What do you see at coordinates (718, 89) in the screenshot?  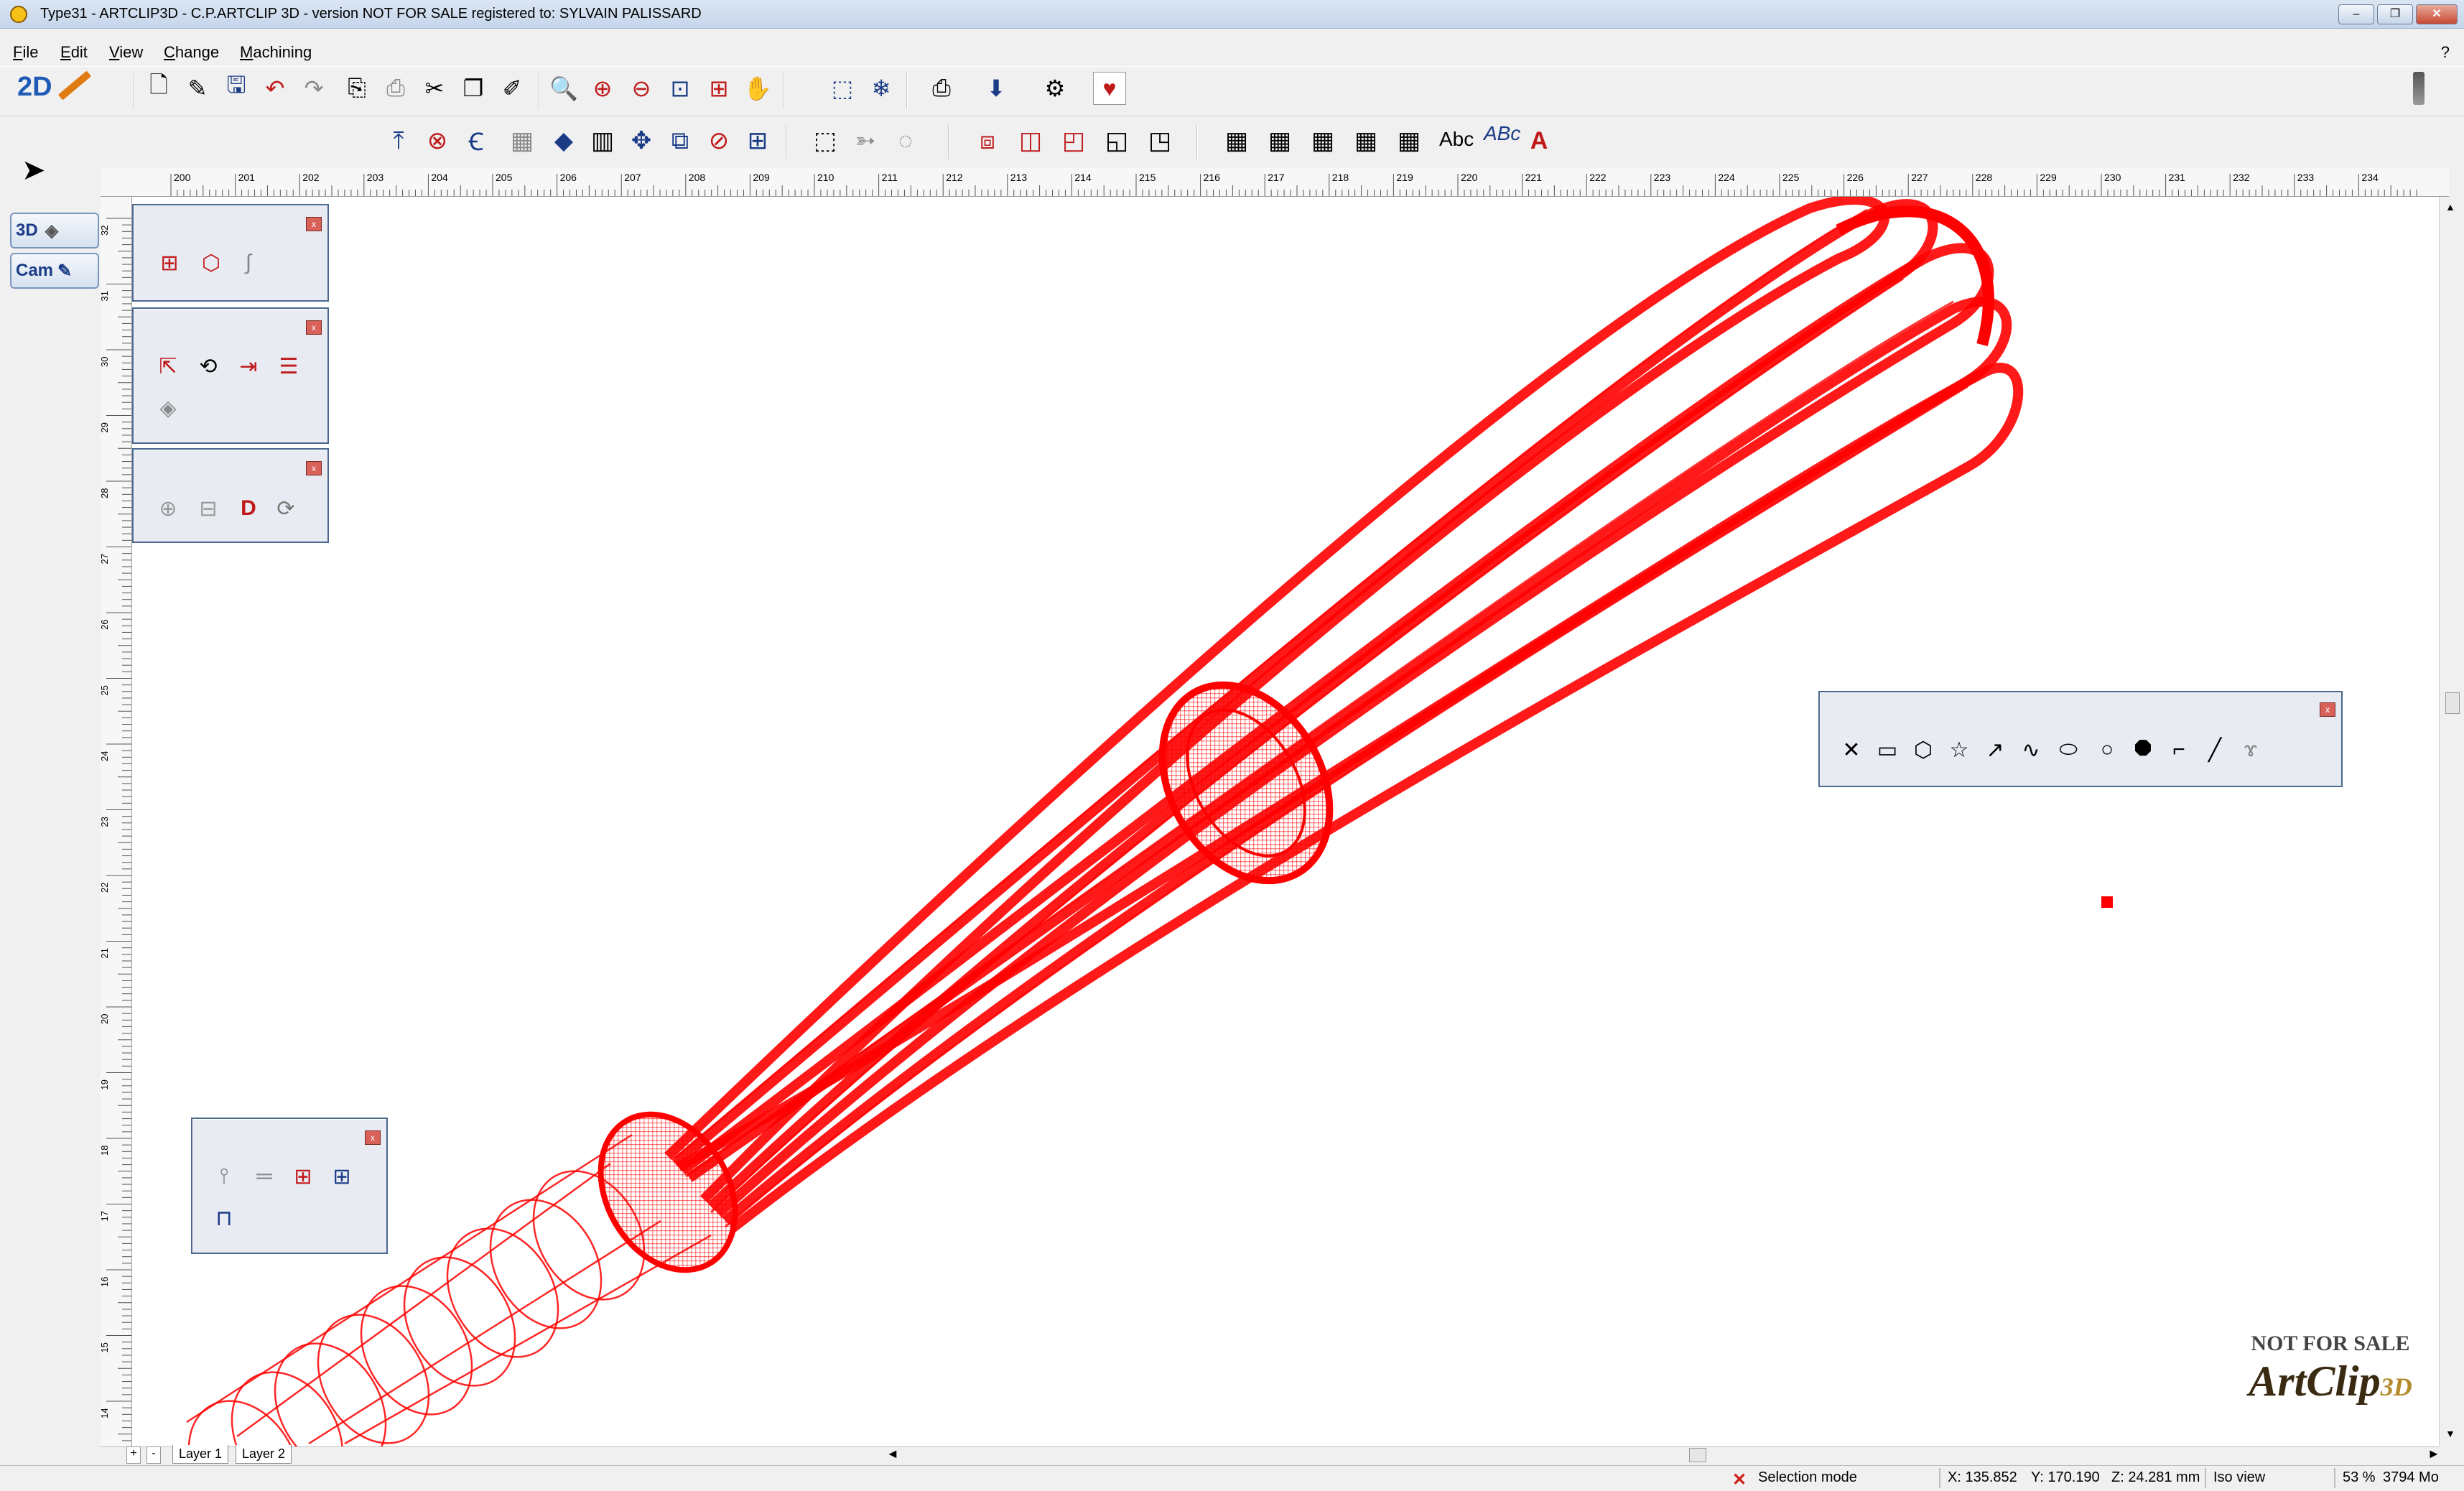 I see `zoom-window-icon: ⊞` at bounding box center [718, 89].